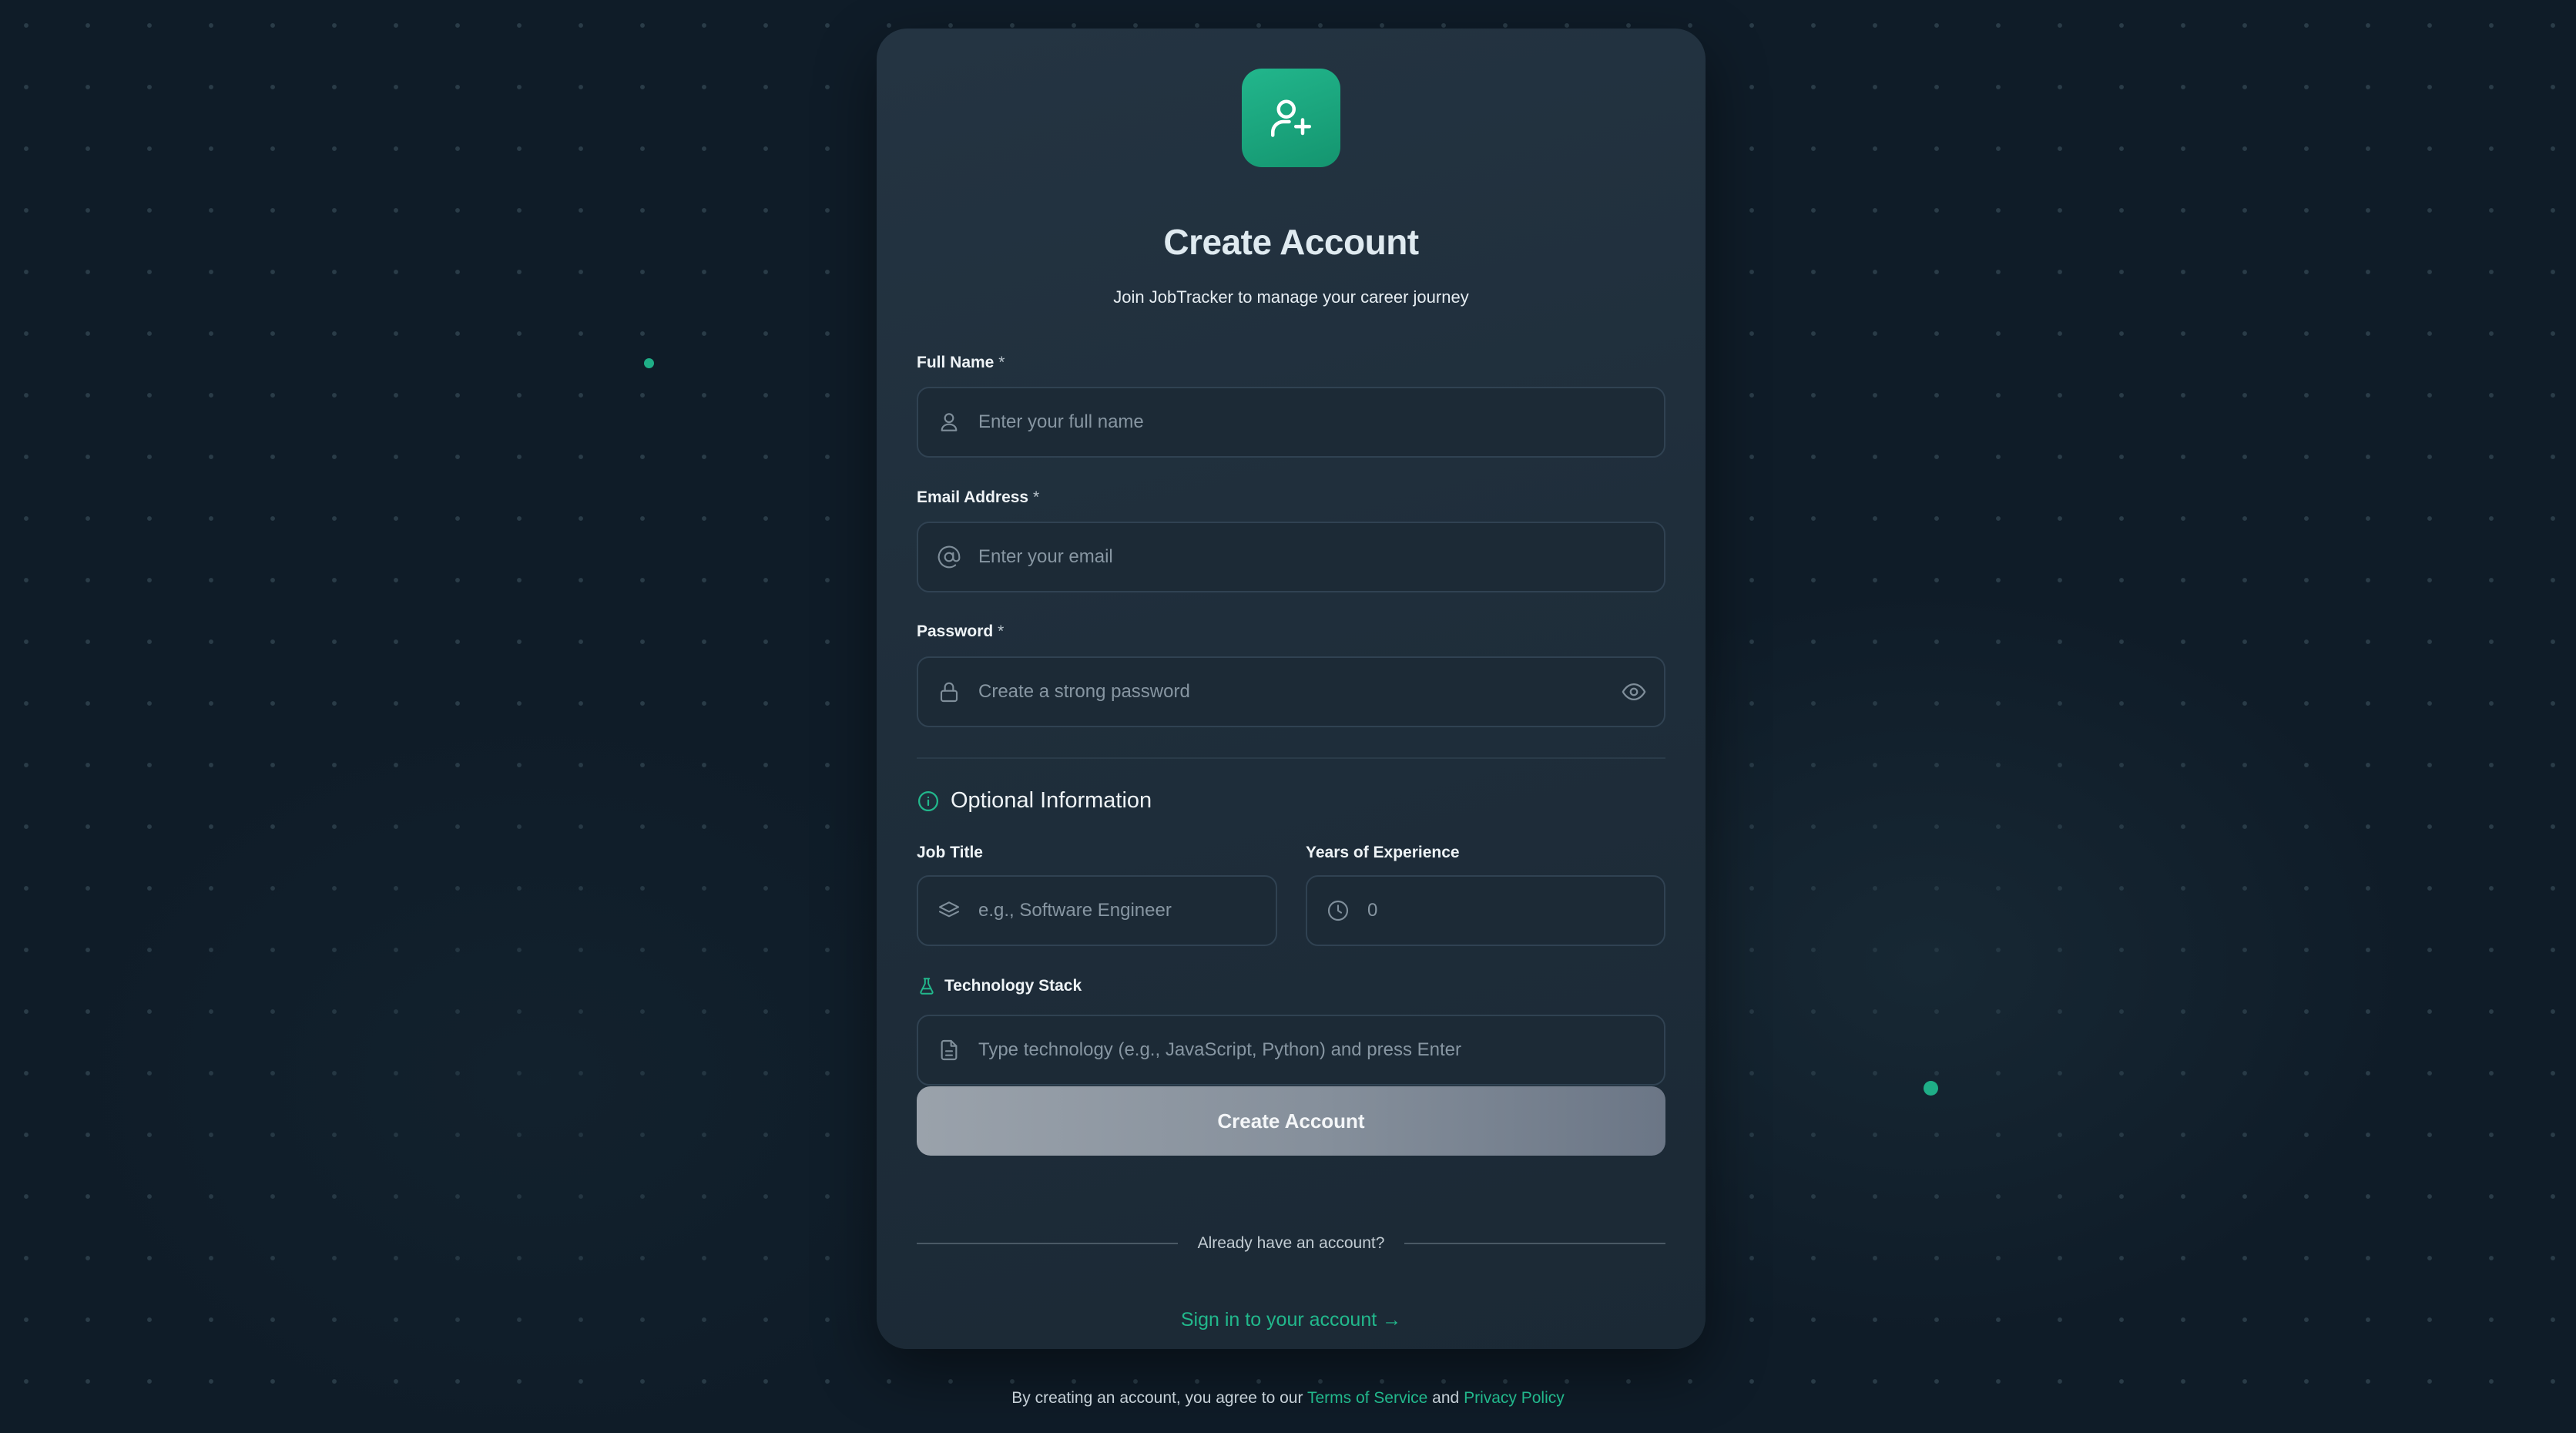 The image size is (2576, 1433). I want to click on job-title-input, so click(1100, 911).